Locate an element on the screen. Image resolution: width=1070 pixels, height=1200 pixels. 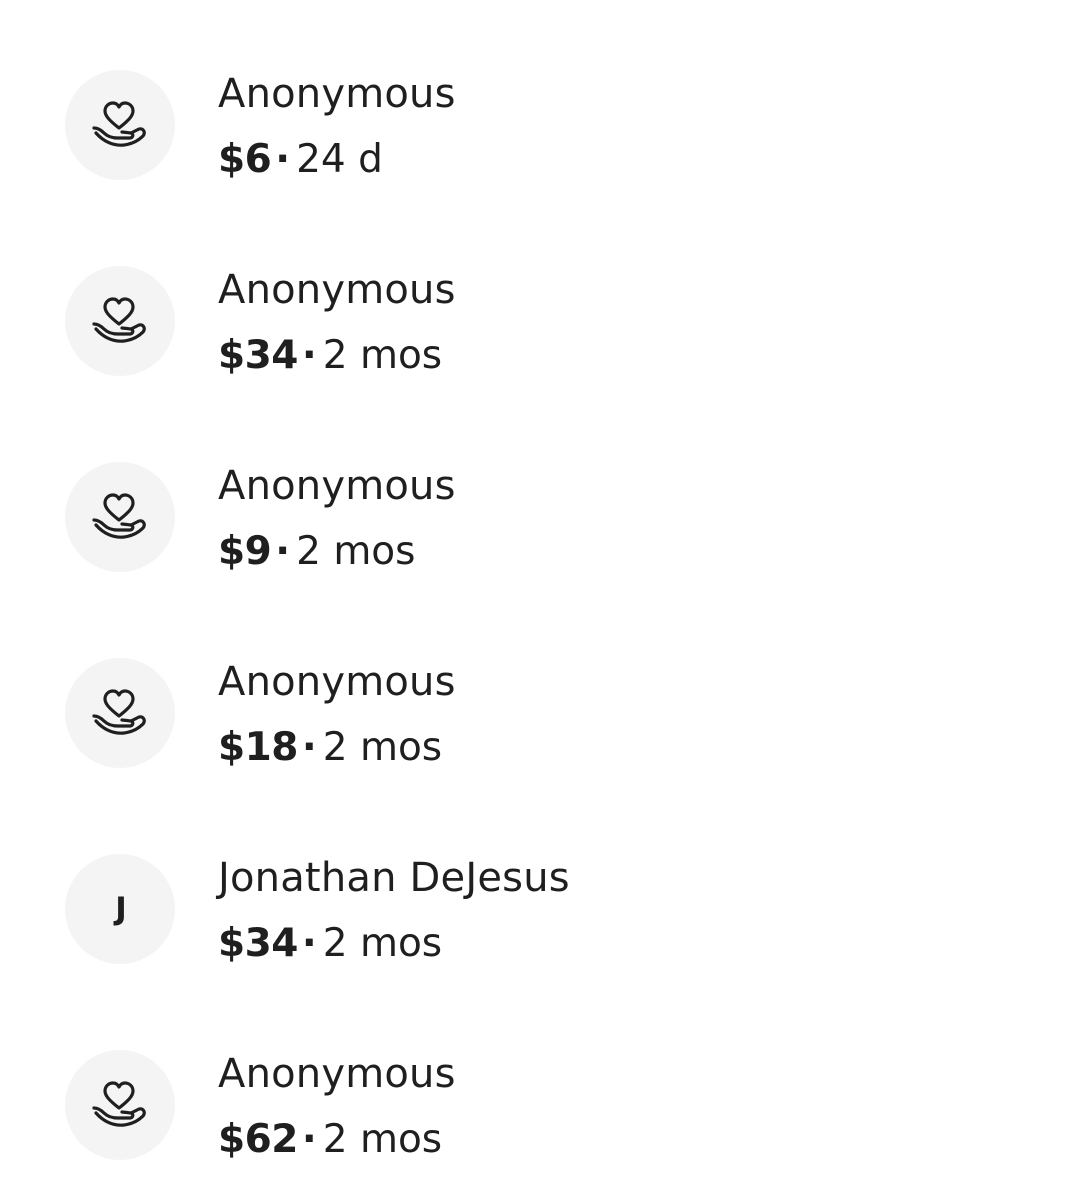
donation-amount: $62 is located at coordinates (258, 1139).